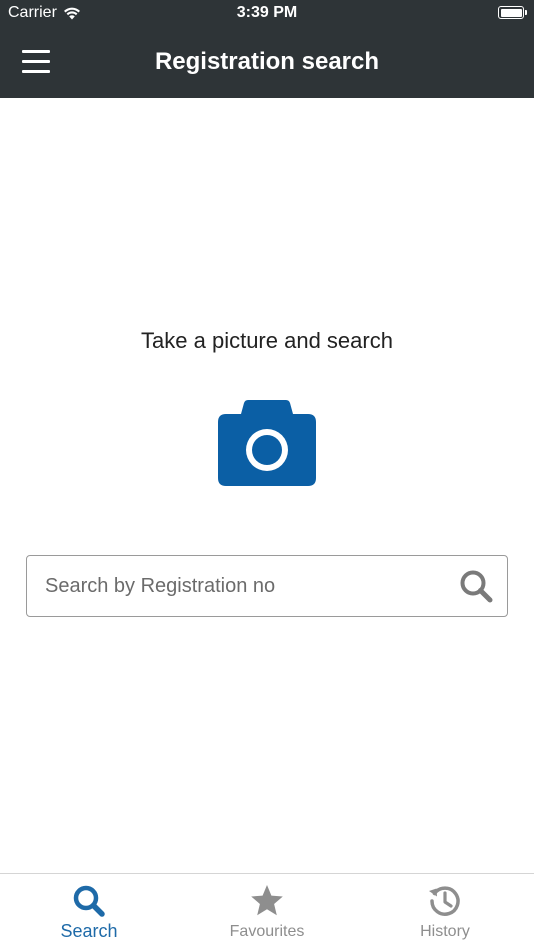 The image size is (534, 950). I want to click on history-icon, so click(444, 901).